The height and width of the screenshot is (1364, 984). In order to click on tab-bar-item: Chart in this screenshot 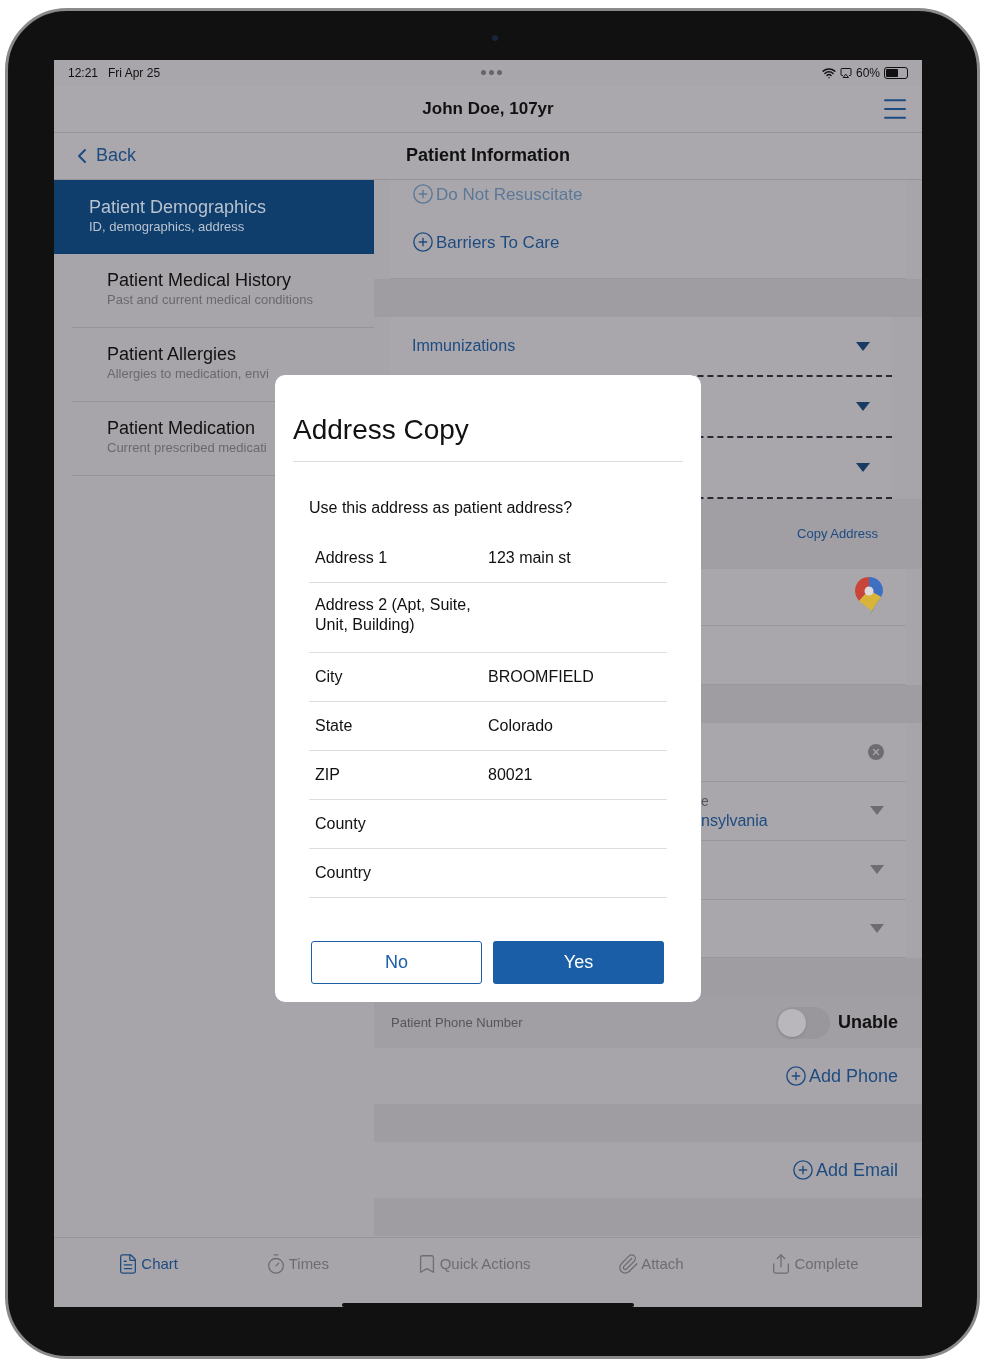, I will do `click(147, 1264)`.